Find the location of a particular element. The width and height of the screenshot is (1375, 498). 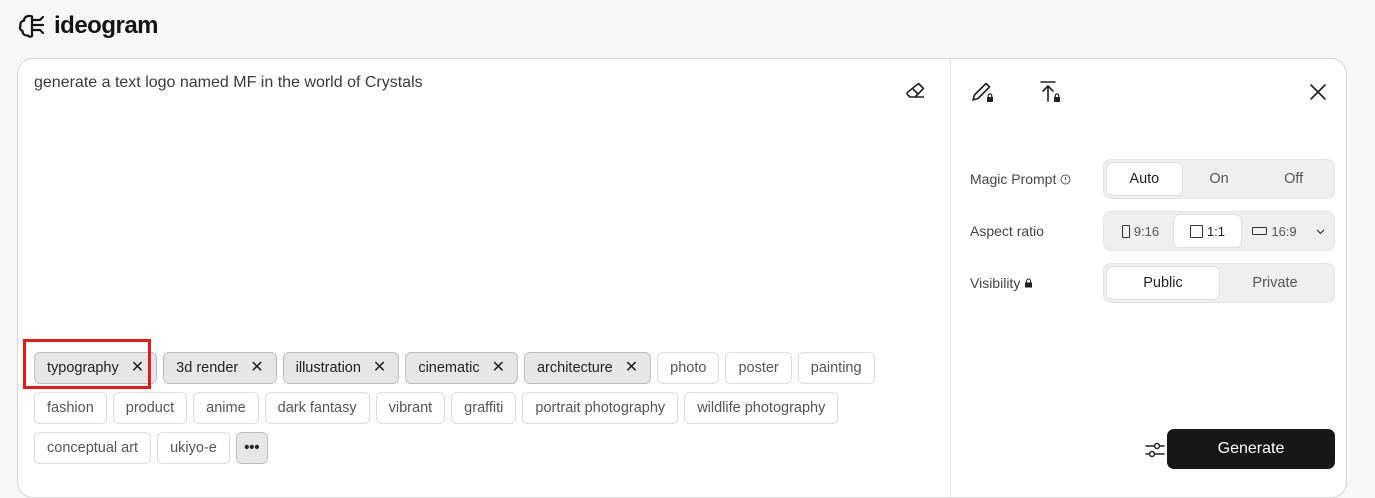

eraser-icon is located at coordinates (916, 91).